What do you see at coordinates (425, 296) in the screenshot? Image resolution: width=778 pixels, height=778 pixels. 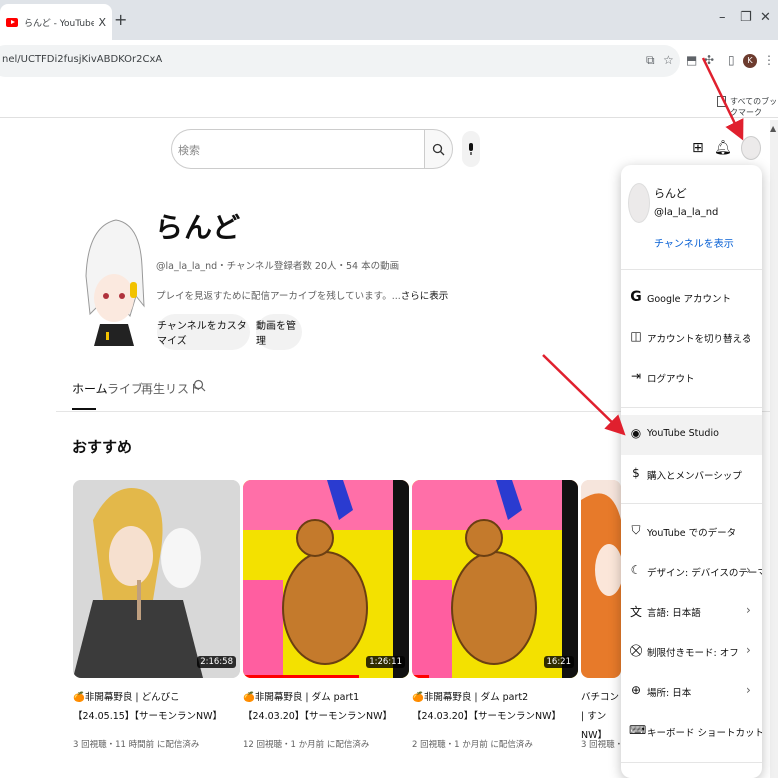 I see `show-more-link: さらに表示` at bounding box center [425, 296].